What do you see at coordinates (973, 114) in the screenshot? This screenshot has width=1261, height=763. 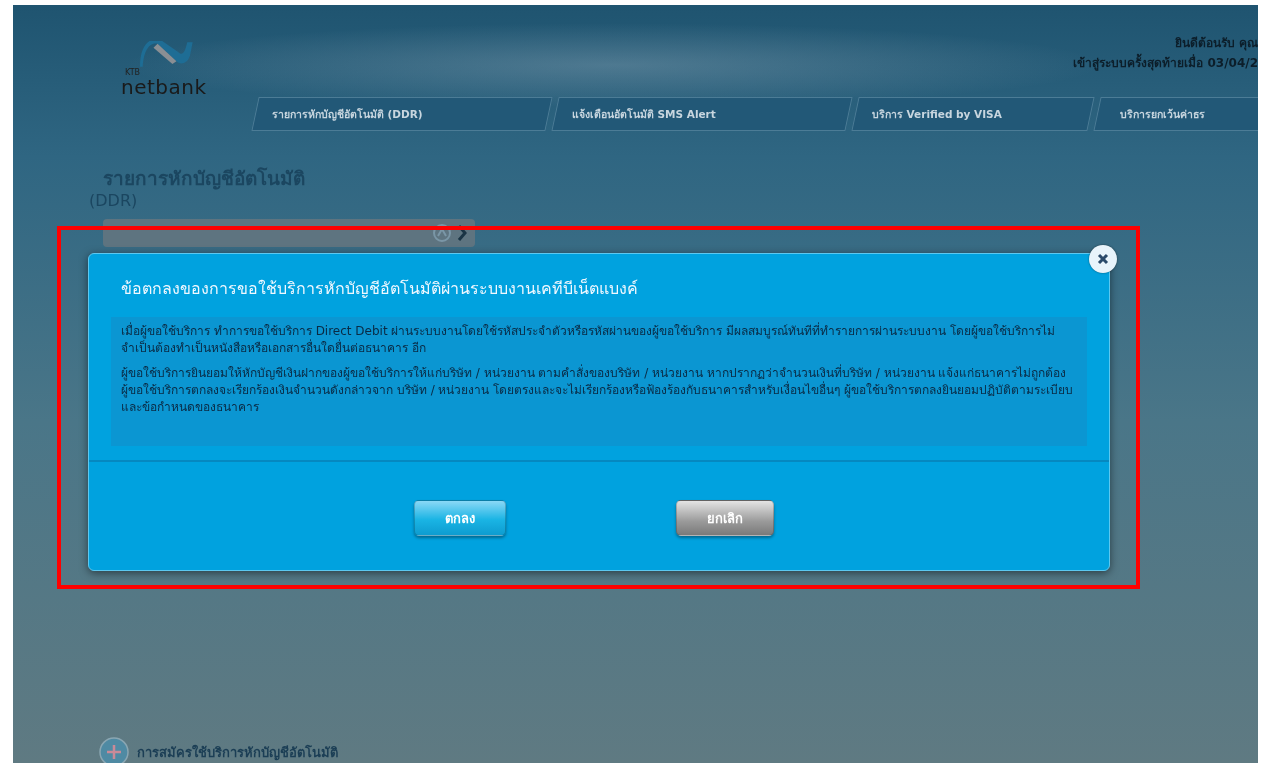 I see `nav-tab: บริการ Verified by VISA` at bounding box center [973, 114].